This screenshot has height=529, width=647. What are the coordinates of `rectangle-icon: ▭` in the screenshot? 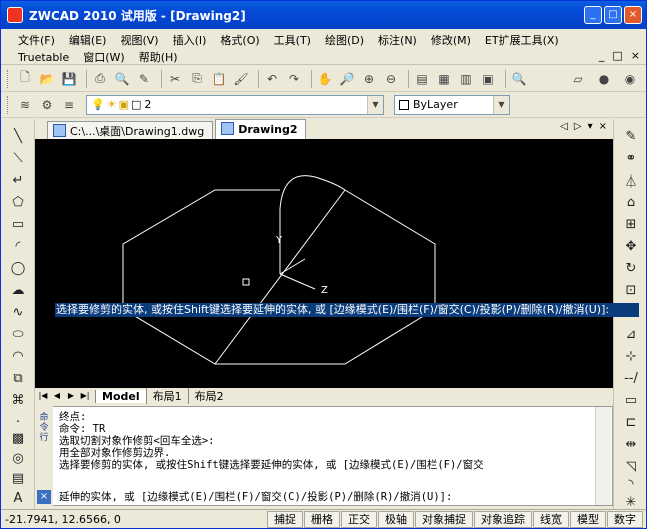 It's located at (18, 224).